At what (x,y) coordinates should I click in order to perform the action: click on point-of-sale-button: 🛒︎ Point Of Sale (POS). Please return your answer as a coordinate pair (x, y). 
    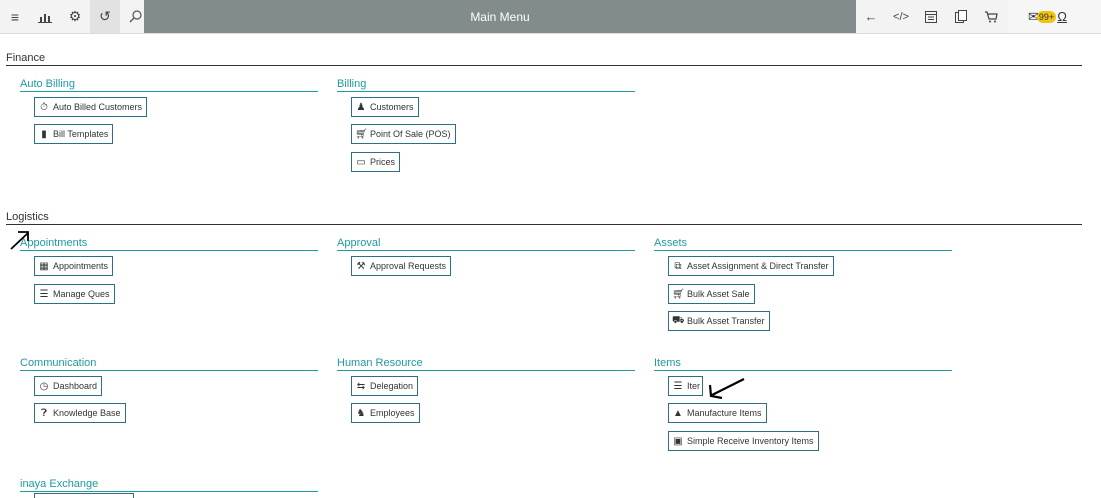
    Looking at the image, I should click on (403, 134).